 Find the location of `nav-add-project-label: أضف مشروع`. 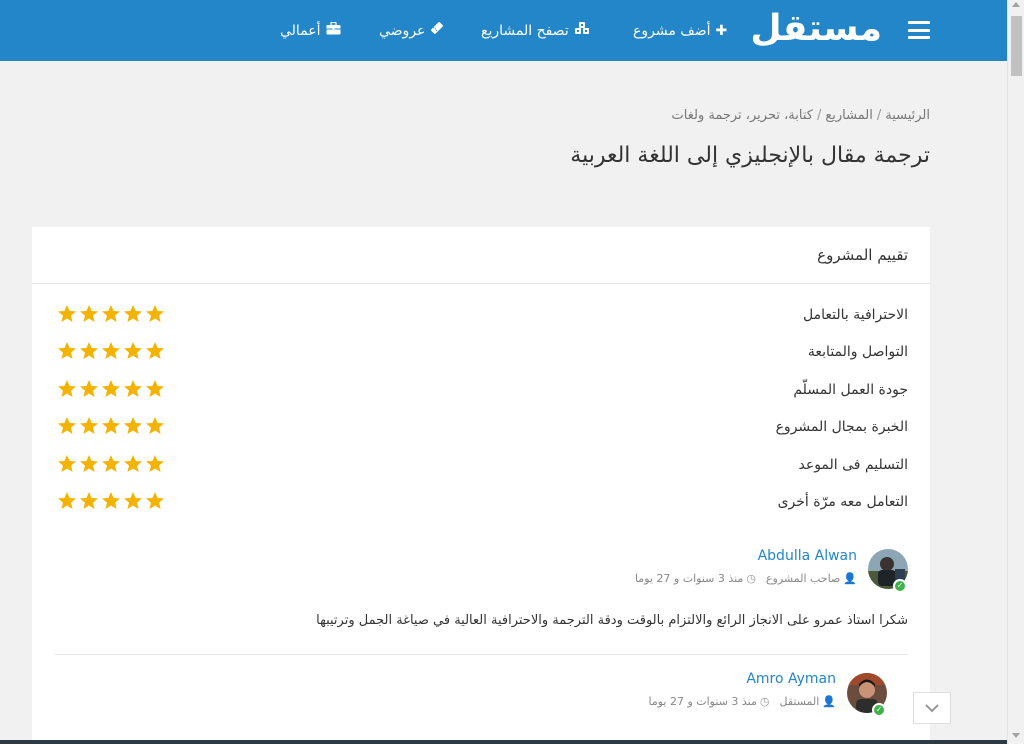

nav-add-project-label: أضف مشروع is located at coordinates (672, 31).